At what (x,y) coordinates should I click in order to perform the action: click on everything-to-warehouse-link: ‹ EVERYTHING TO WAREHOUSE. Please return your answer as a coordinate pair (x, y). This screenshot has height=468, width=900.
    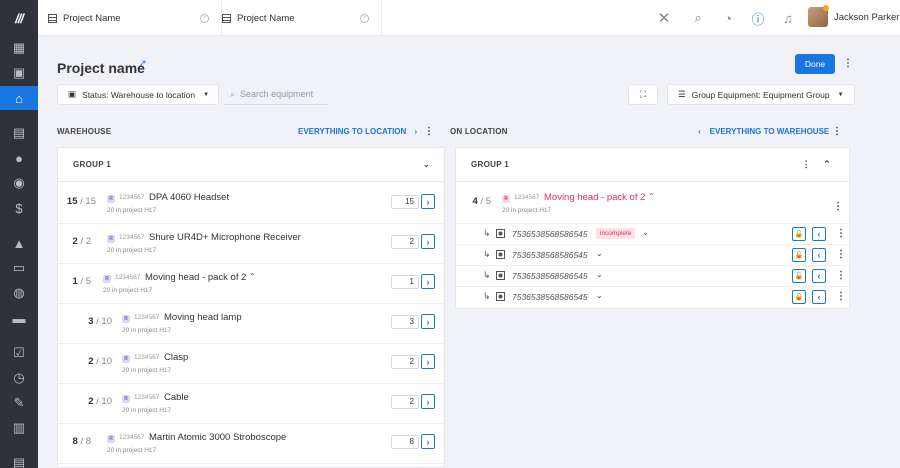
    Looking at the image, I should click on (763, 131).